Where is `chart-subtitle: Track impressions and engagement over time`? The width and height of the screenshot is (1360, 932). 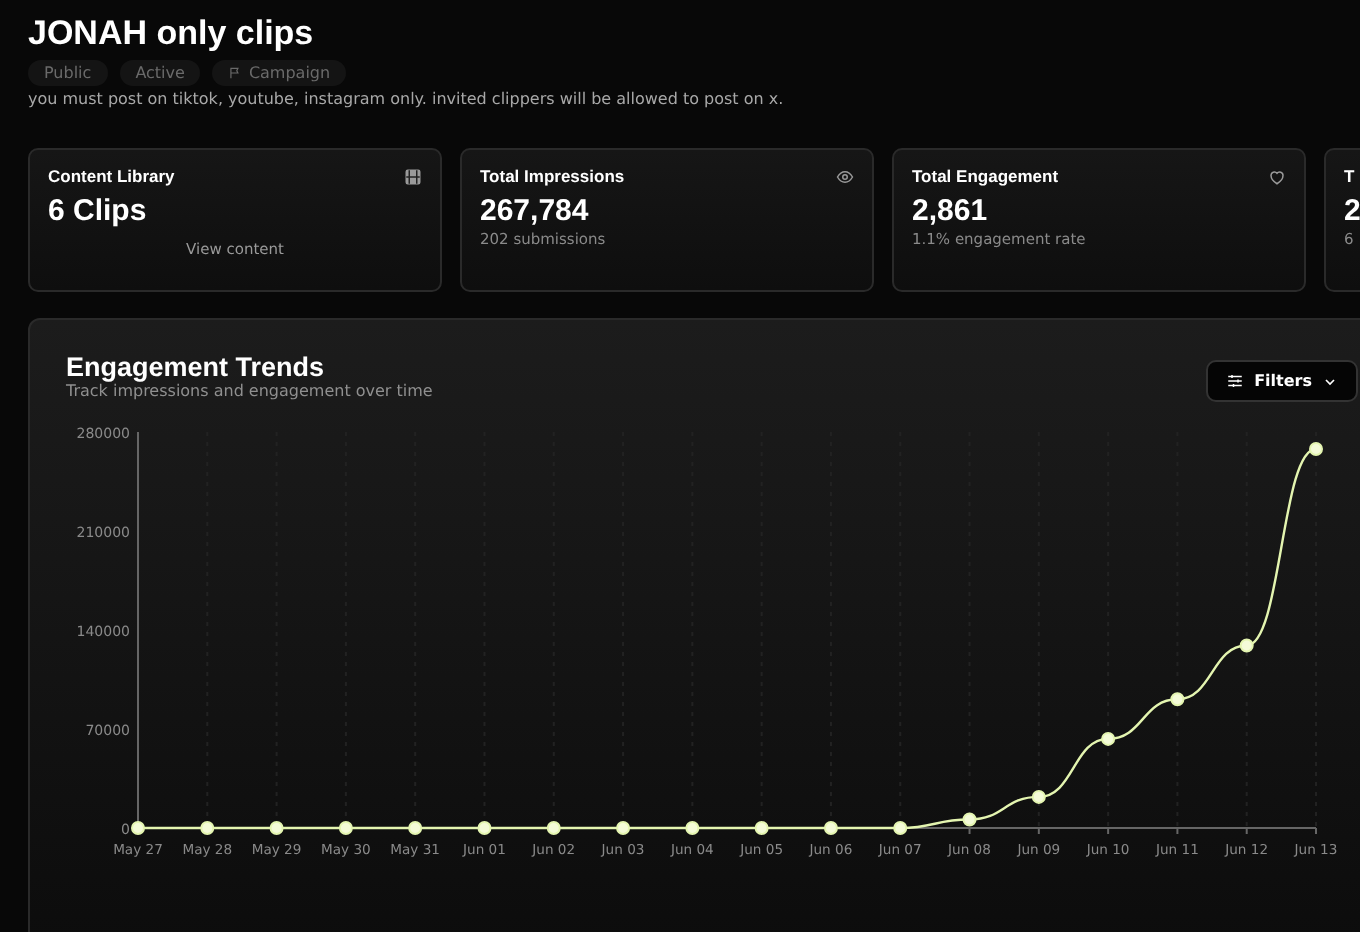
chart-subtitle: Track impressions and engagement over time is located at coordinates (249, 391).